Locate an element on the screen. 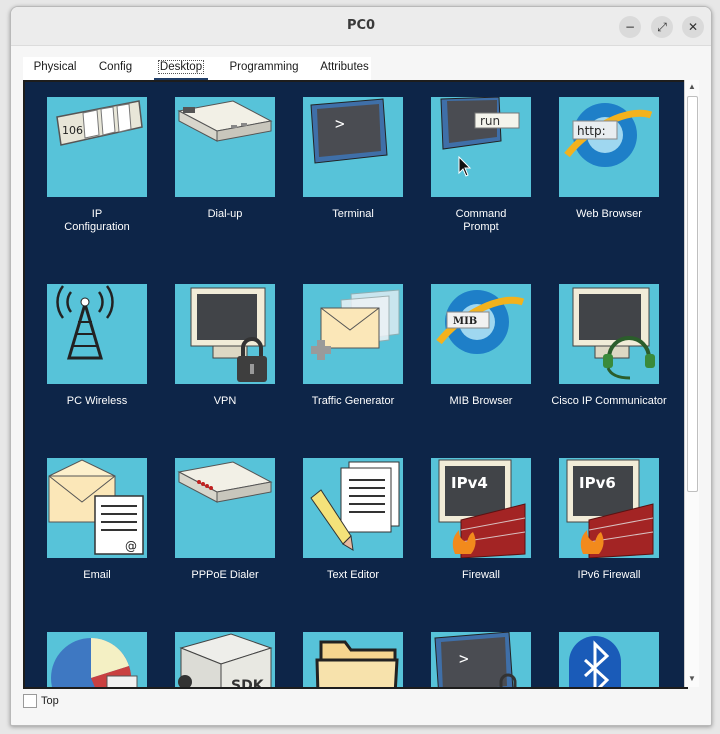 The width and height of the screenshot is (720, 734). command-prompt-icon: run is located at coordinates (480, 123).